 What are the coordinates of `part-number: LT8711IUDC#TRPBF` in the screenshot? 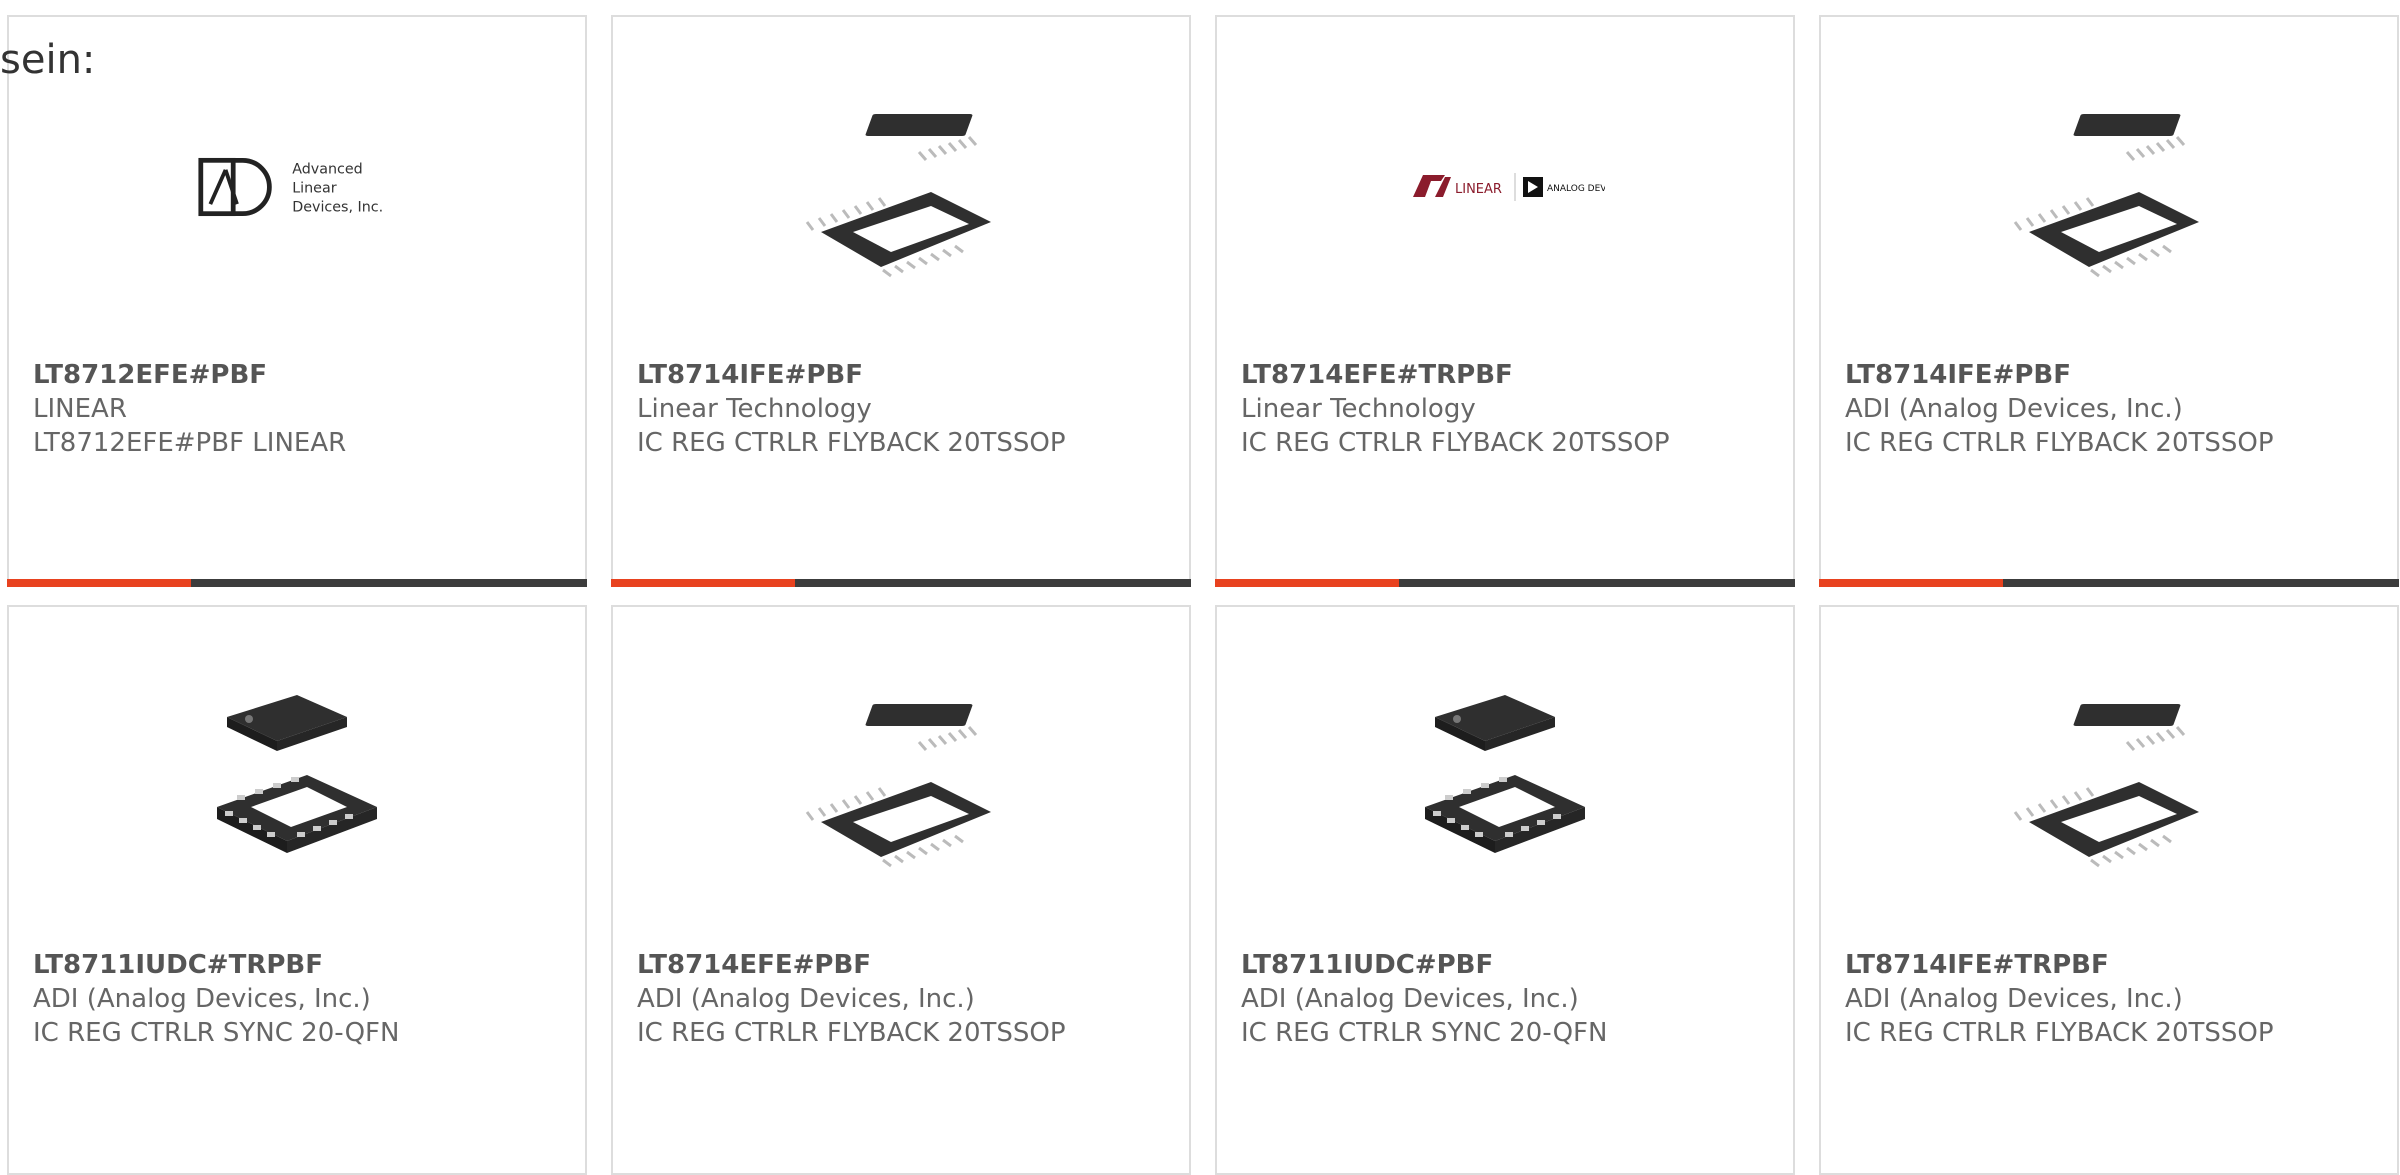 It's located at (299, 965).